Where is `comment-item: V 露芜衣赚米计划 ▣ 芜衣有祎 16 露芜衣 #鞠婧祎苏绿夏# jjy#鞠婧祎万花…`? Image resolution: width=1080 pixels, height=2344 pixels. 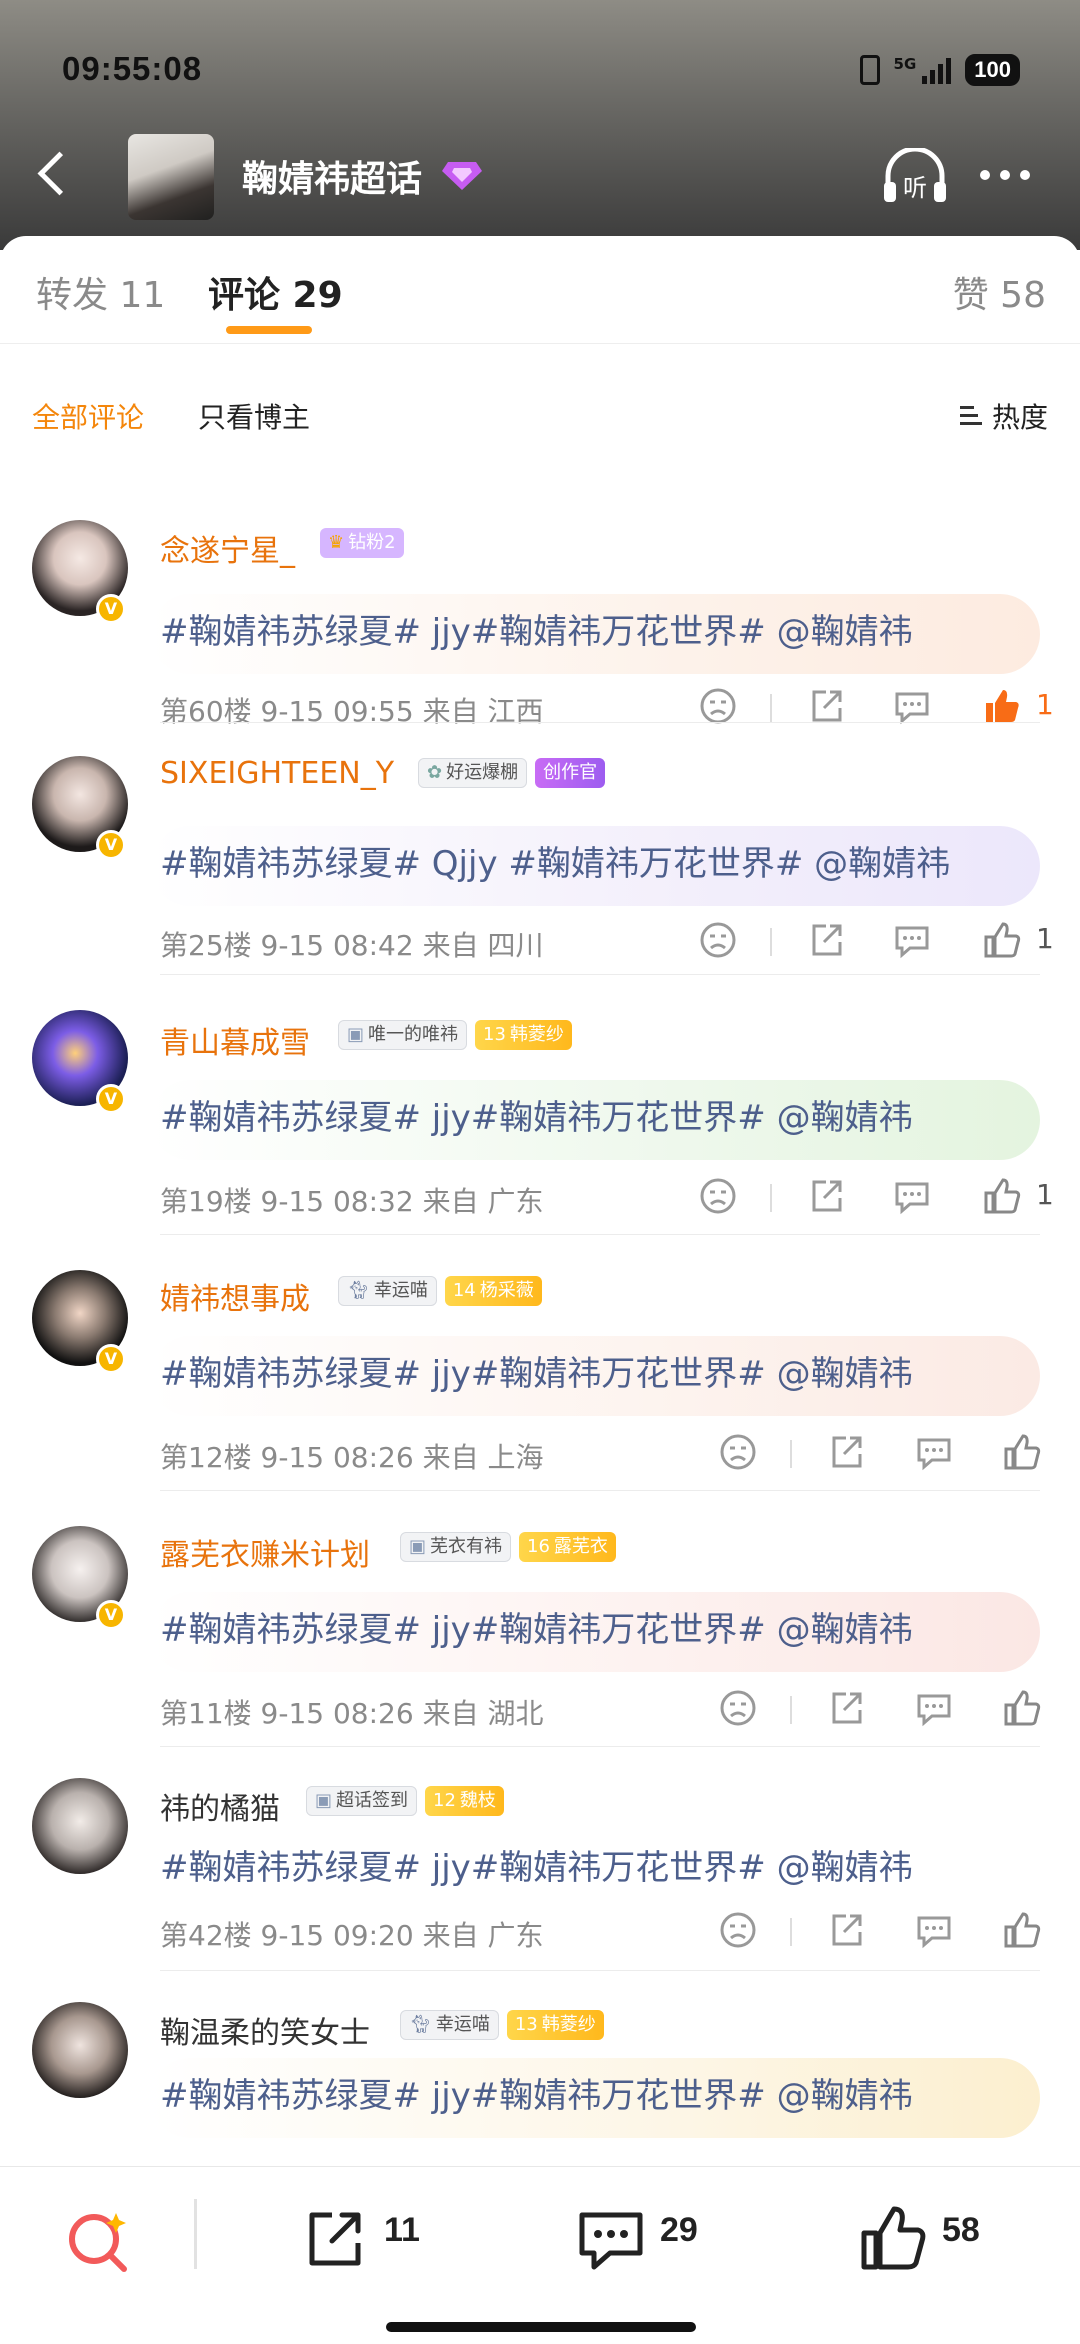 comment-item: V 露芜衣赚米计划 ▣ 芜衣有祎 16 露芜衣 #鞠婧祎苏绿夏# jjy#鞠婧祎万花… is located at coordinates (540, 1620).